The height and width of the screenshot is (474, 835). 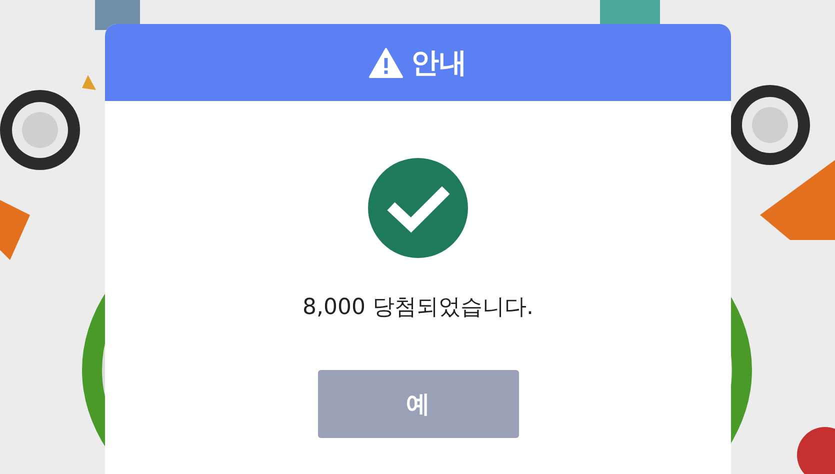 I want to click on dialog-title: 안내, so click(x=439, y=62).